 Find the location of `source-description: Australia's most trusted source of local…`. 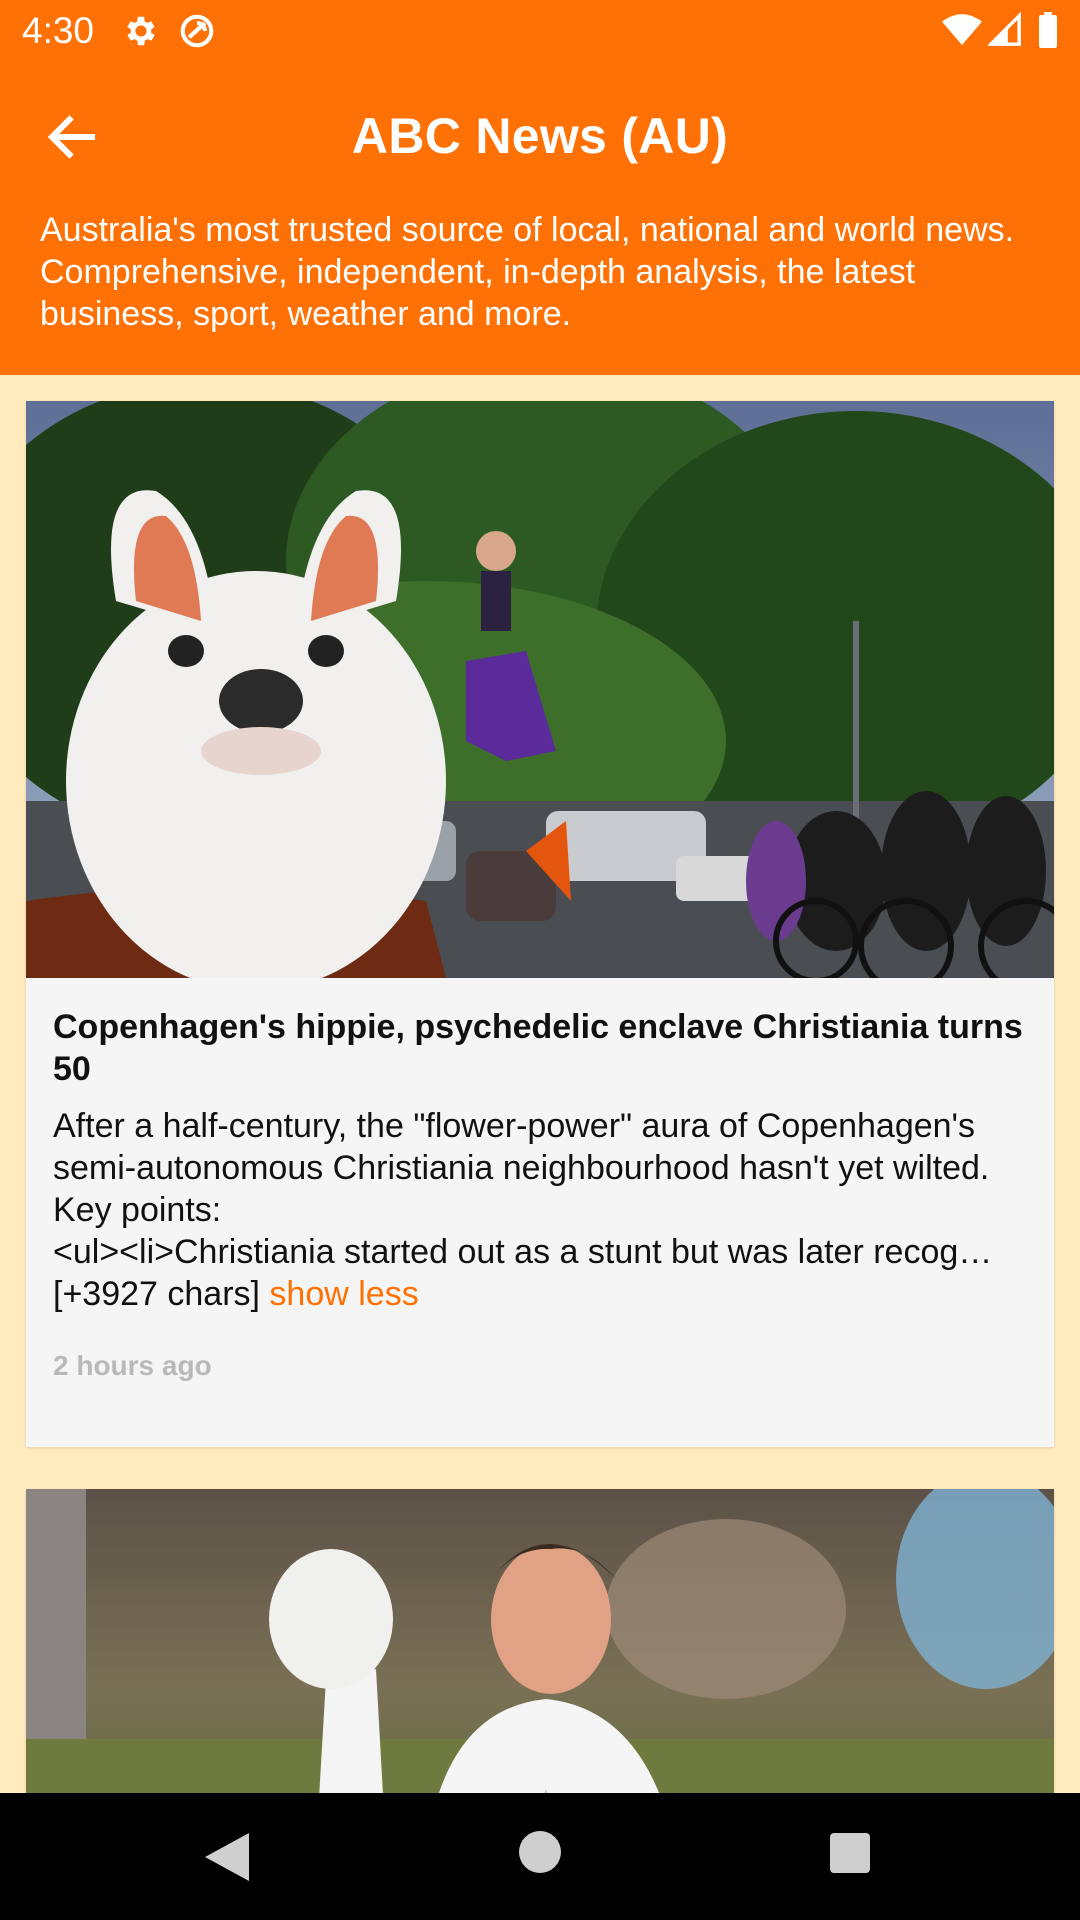

source-description: Australia's most trusted source of local… is located at coordinates (527, 272).